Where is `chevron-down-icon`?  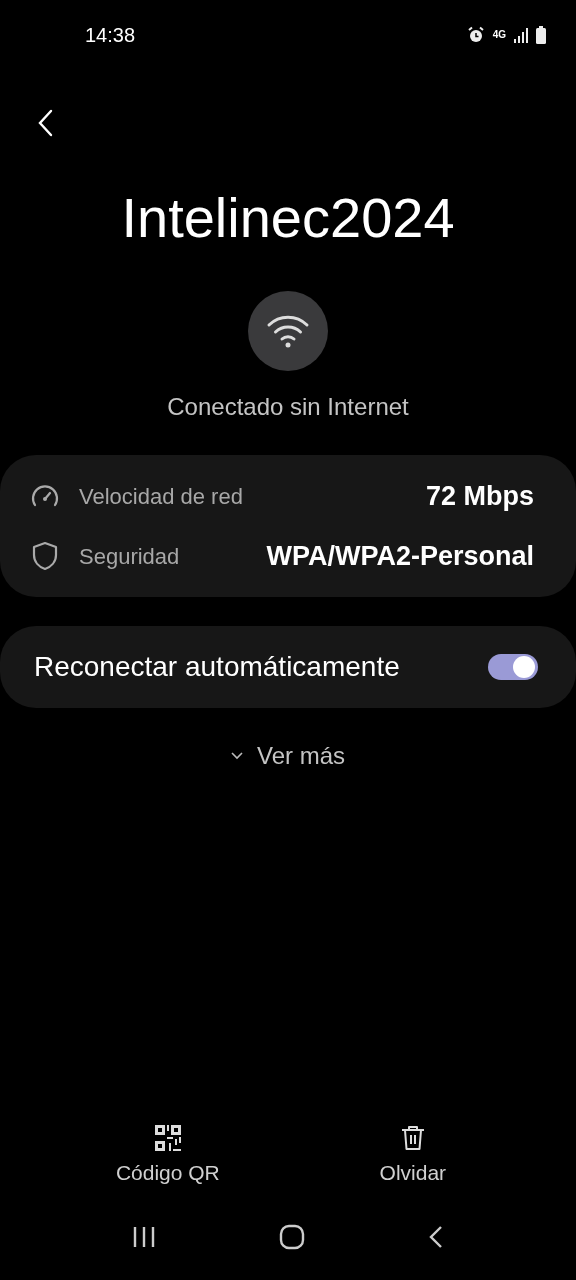 chevron-down-icon is located at coordinates (237, 756).